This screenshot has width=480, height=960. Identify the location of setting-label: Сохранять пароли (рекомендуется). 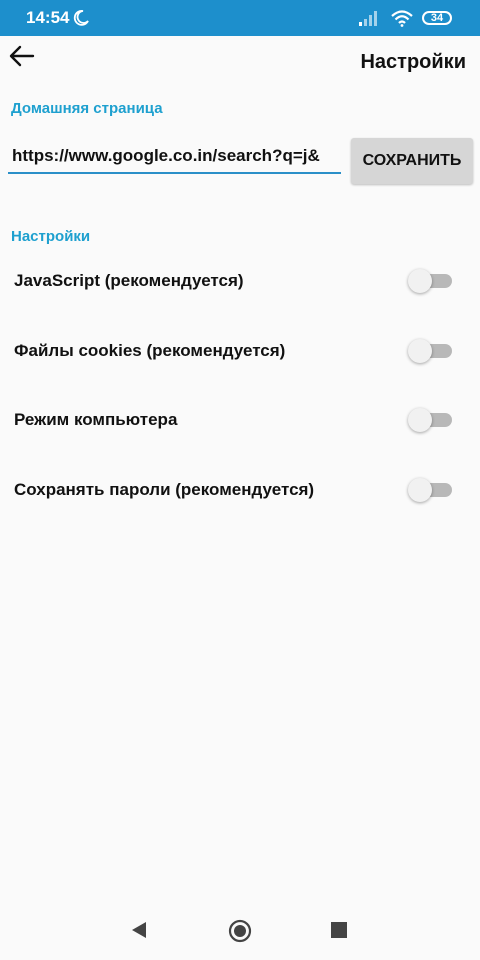
(164, 489).